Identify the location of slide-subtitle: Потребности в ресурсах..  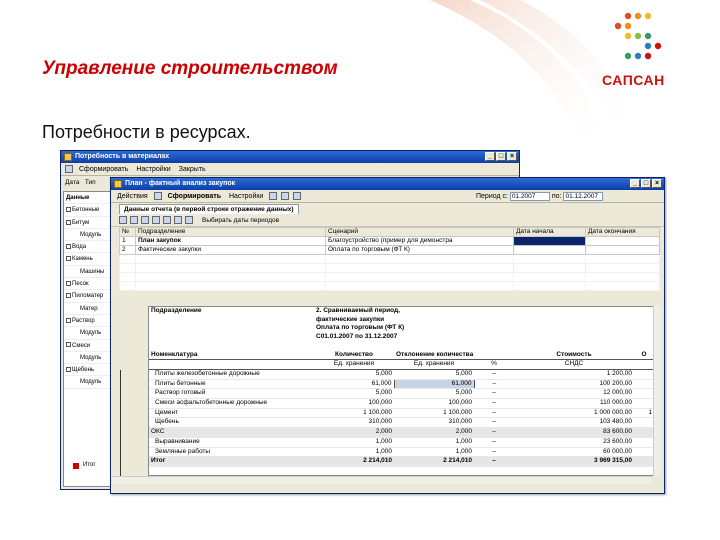
(146, 132).